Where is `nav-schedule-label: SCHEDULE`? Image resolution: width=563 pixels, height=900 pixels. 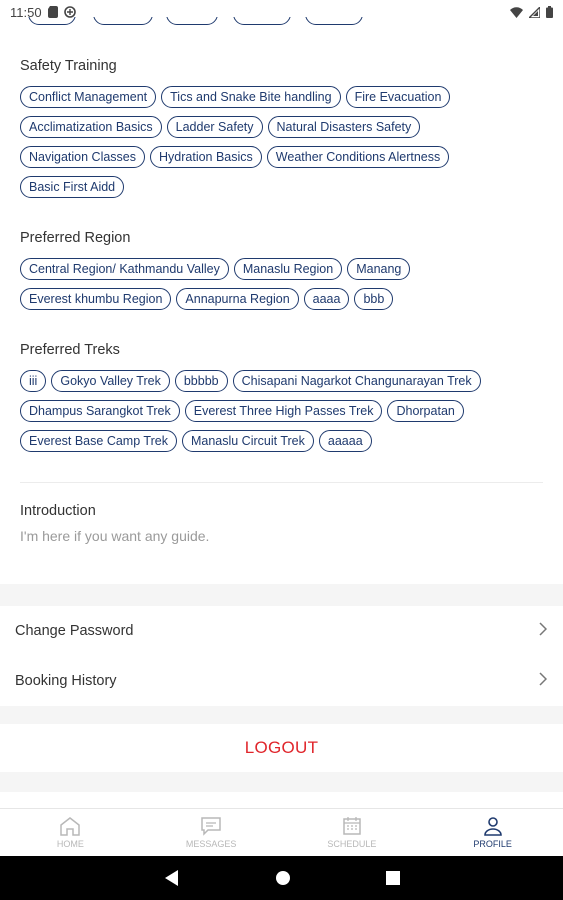 nav-schedule-label: SCHEDULE is located at coordinates (352, 844).